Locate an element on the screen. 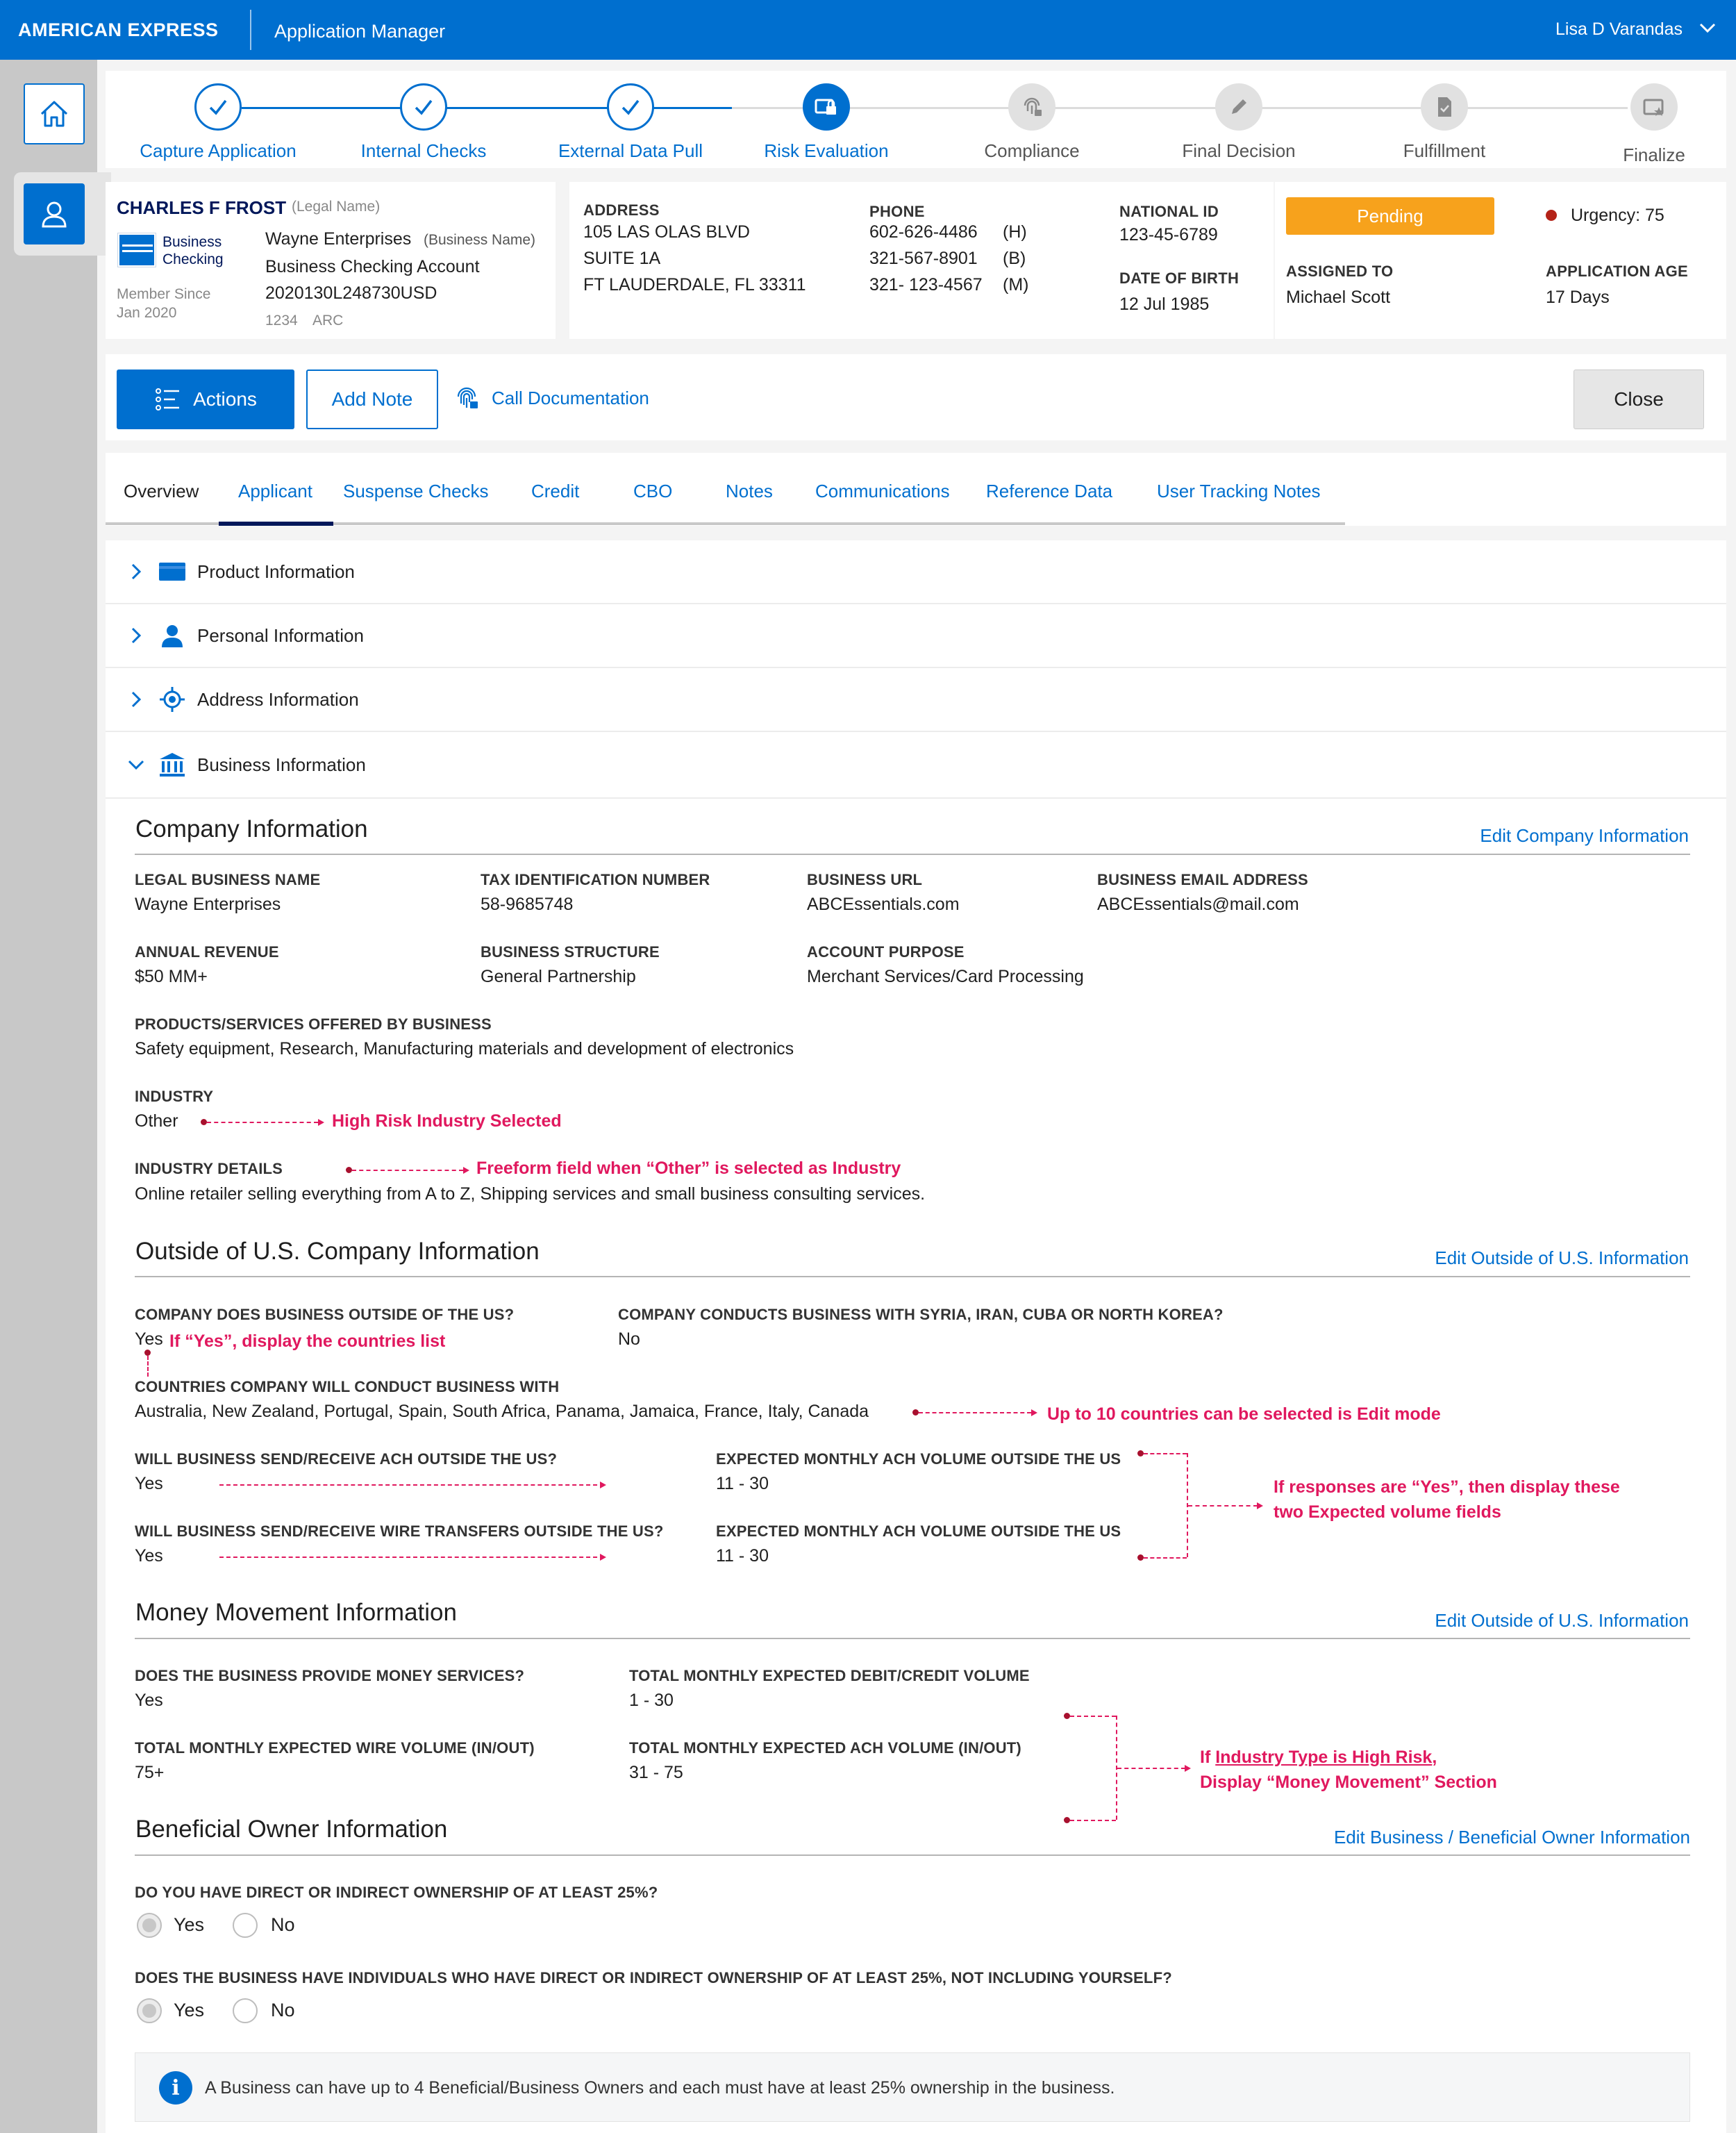  ownership-2-yes-radio is located at coordinates (149, 2010).